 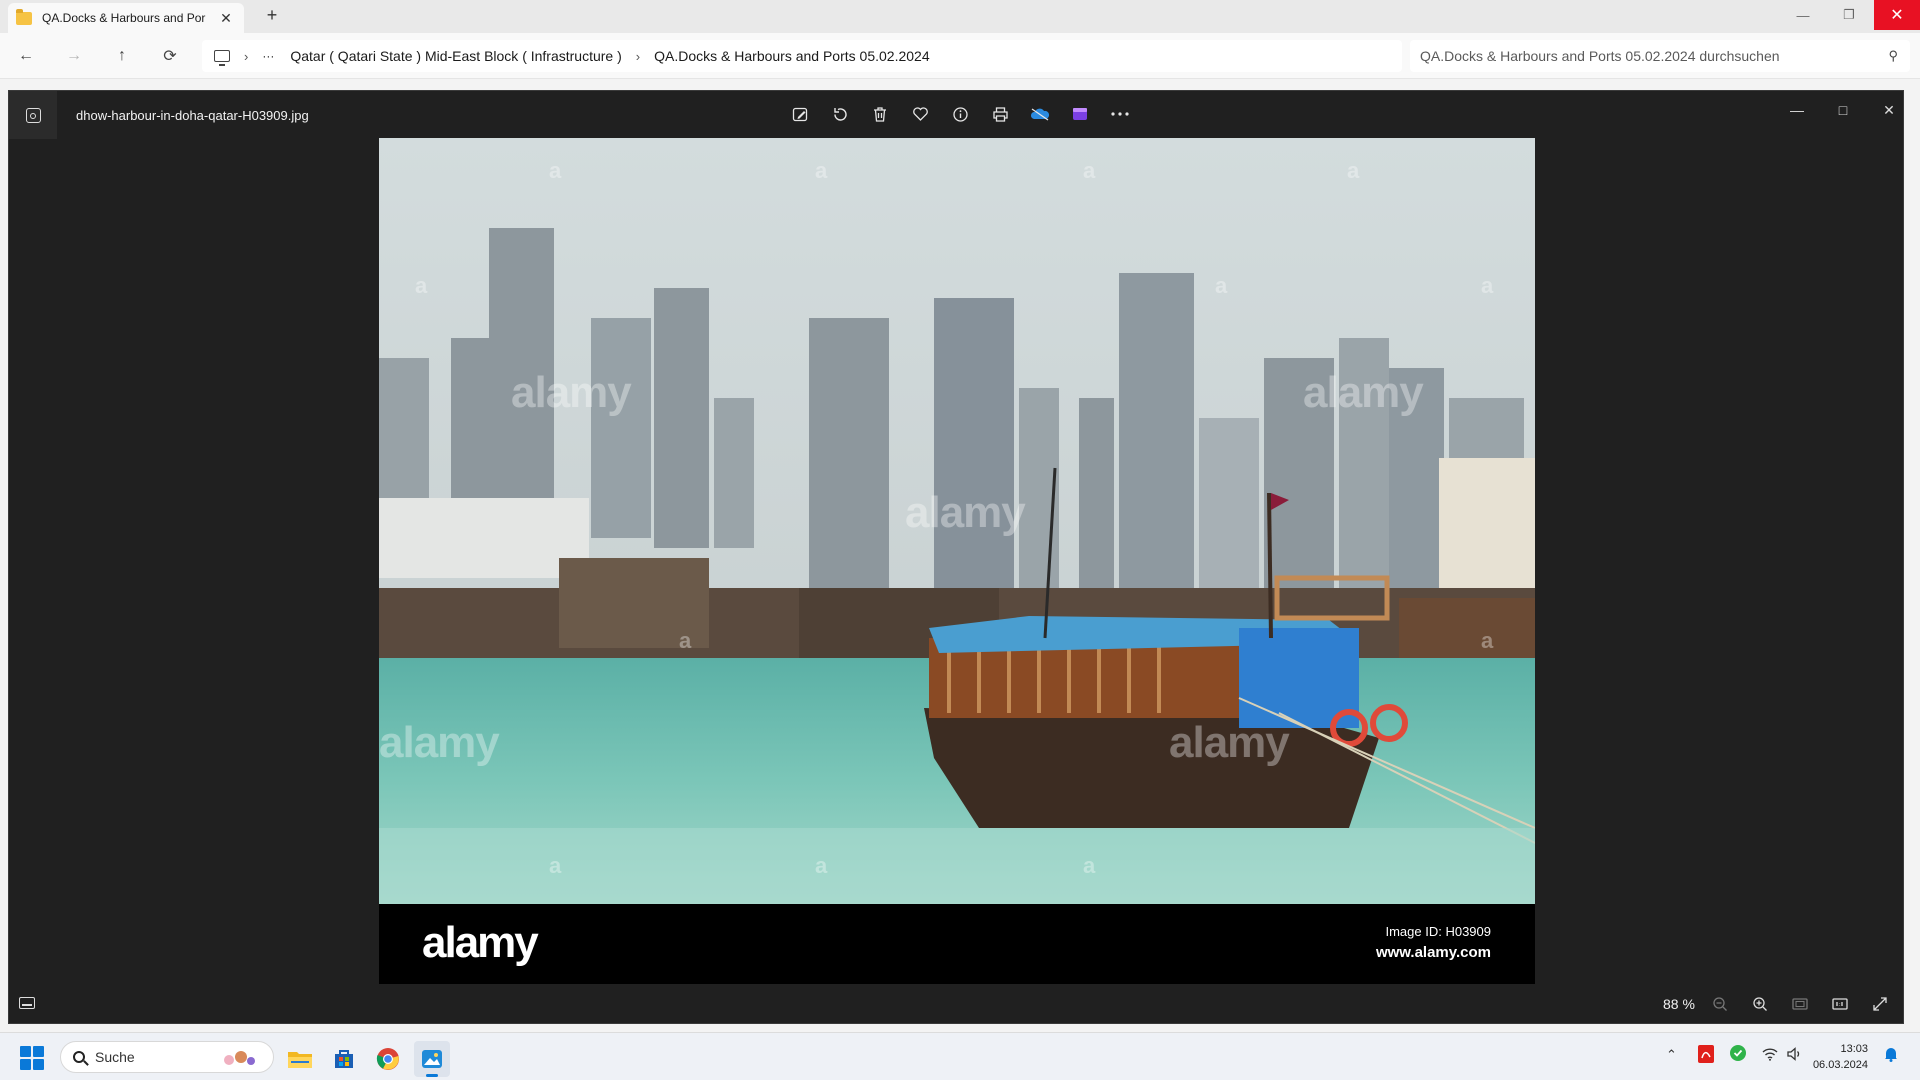 I want to click on back-button: ←, so click(x=26, y=56).